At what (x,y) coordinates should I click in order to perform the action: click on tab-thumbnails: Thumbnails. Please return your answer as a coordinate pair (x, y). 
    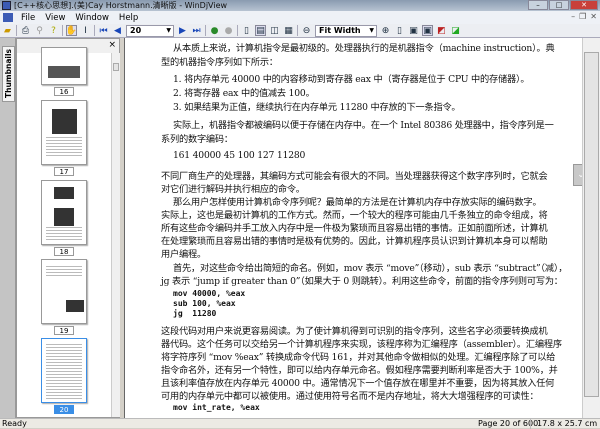
    Looking at the image, I should click on (8, 74).